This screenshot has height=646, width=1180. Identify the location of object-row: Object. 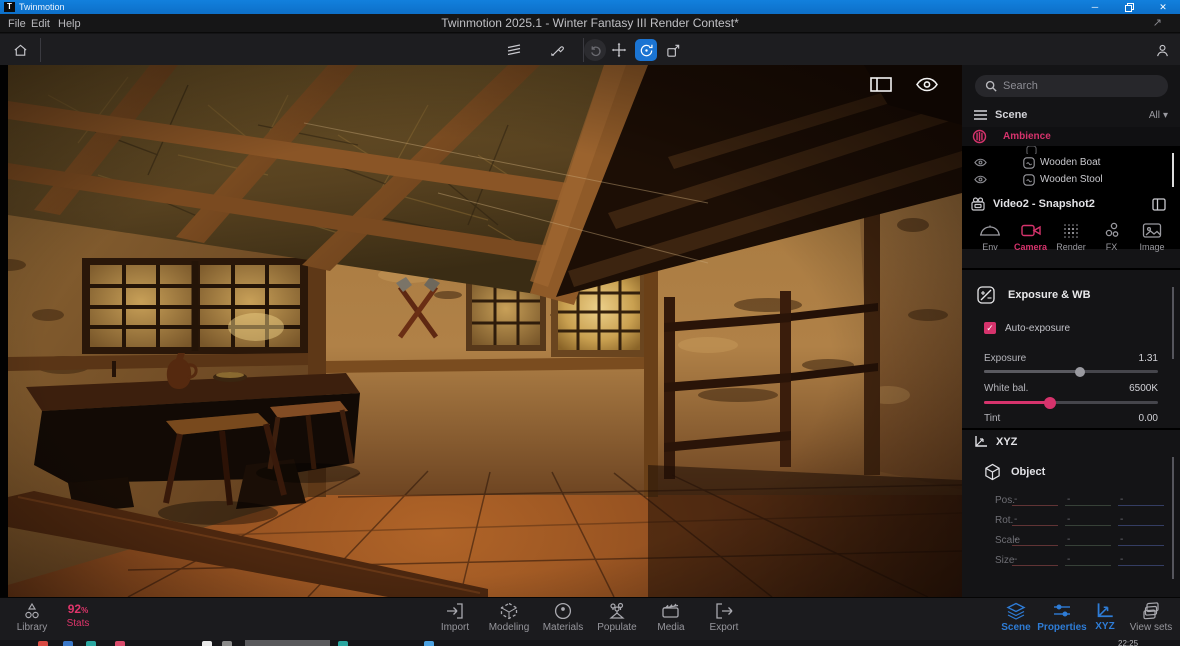
(1014, 472).